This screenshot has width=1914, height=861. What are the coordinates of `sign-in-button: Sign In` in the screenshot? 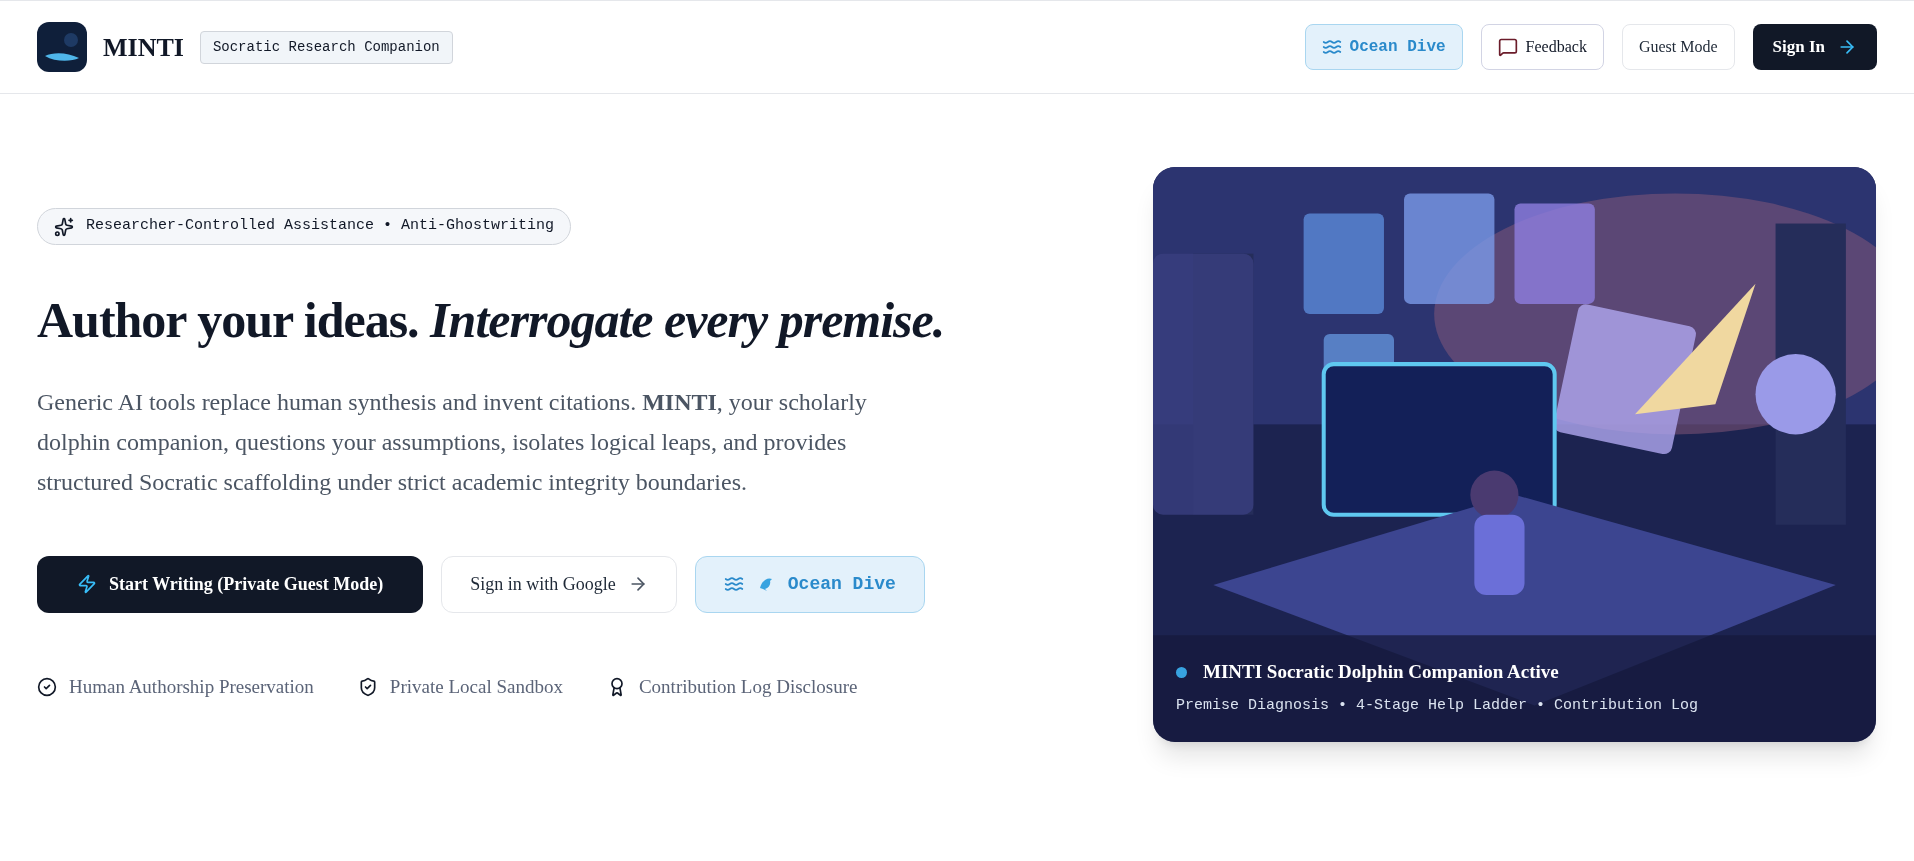 It's located at (1814, 47).